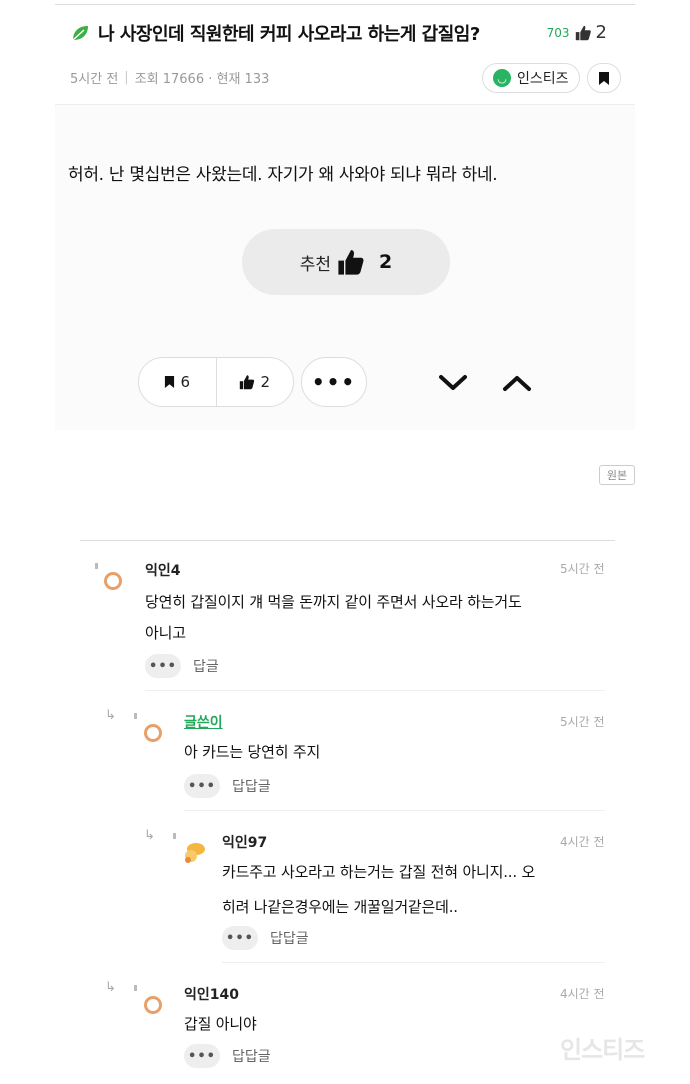 This screenshot has height=1084, width=690. I want to click on comments-divider, so click(347, 540).